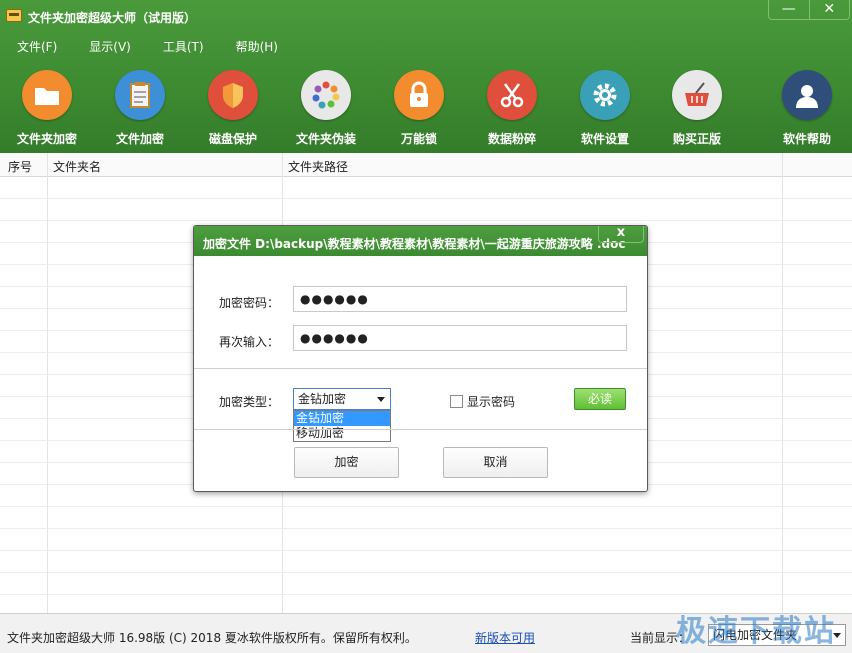 The height and width of the screenshot is (653, 852). Describe the element at coordinates (621, 234) in the screenshot. I see `dialog-close-button: x` at that location.